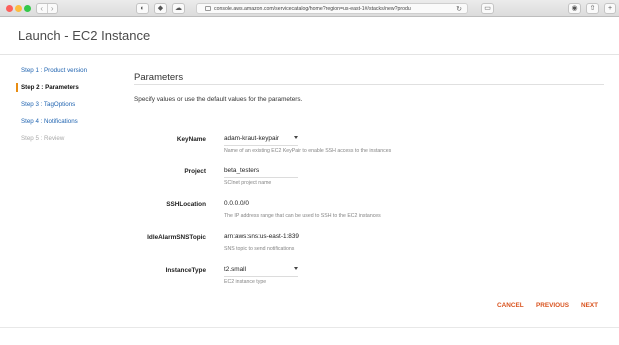 The width and height of the screenshot is (619, 345). What do you see at coordinates (589, 305) in the screenshot?
I see `next-button: NEXT` at bounding box center [589, 305].